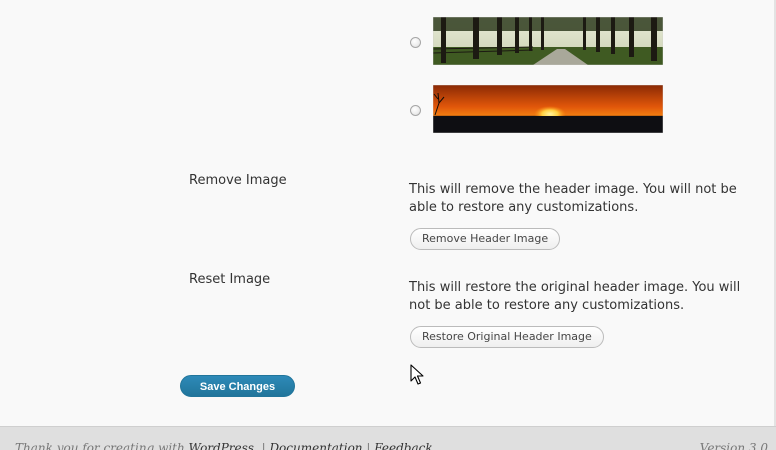  I want to click on footer-thanks-text: Thank you for creating with, so click(102, 445).